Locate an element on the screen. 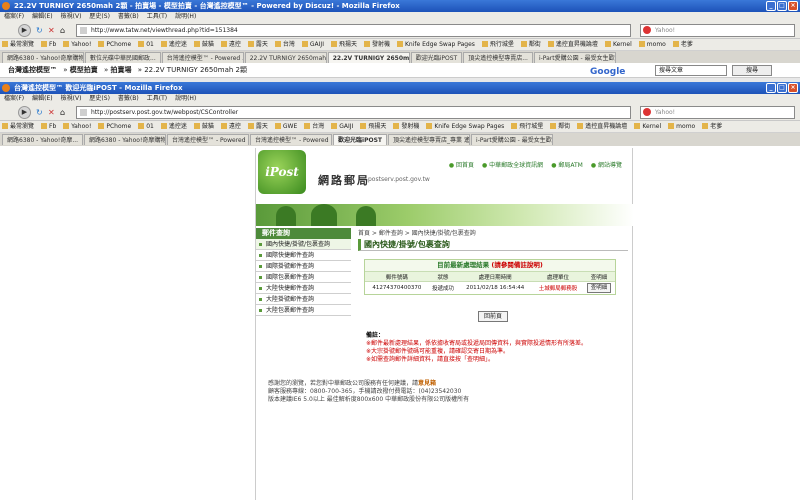  browser-tab: 歡迎光臨iPOST is located at coordinates (436, 57).